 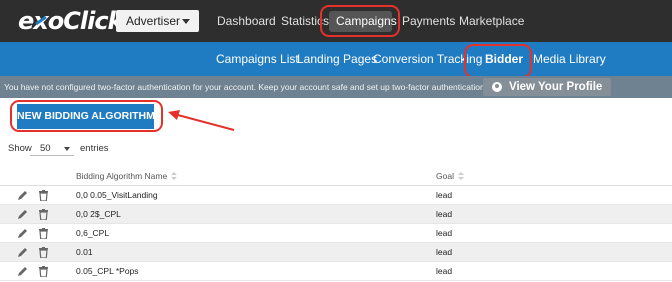 What do you see at coordinates (556, 87) in the screenshot?
I see `view-profile-label: View Your Profile` at bounding box center [556, 87].